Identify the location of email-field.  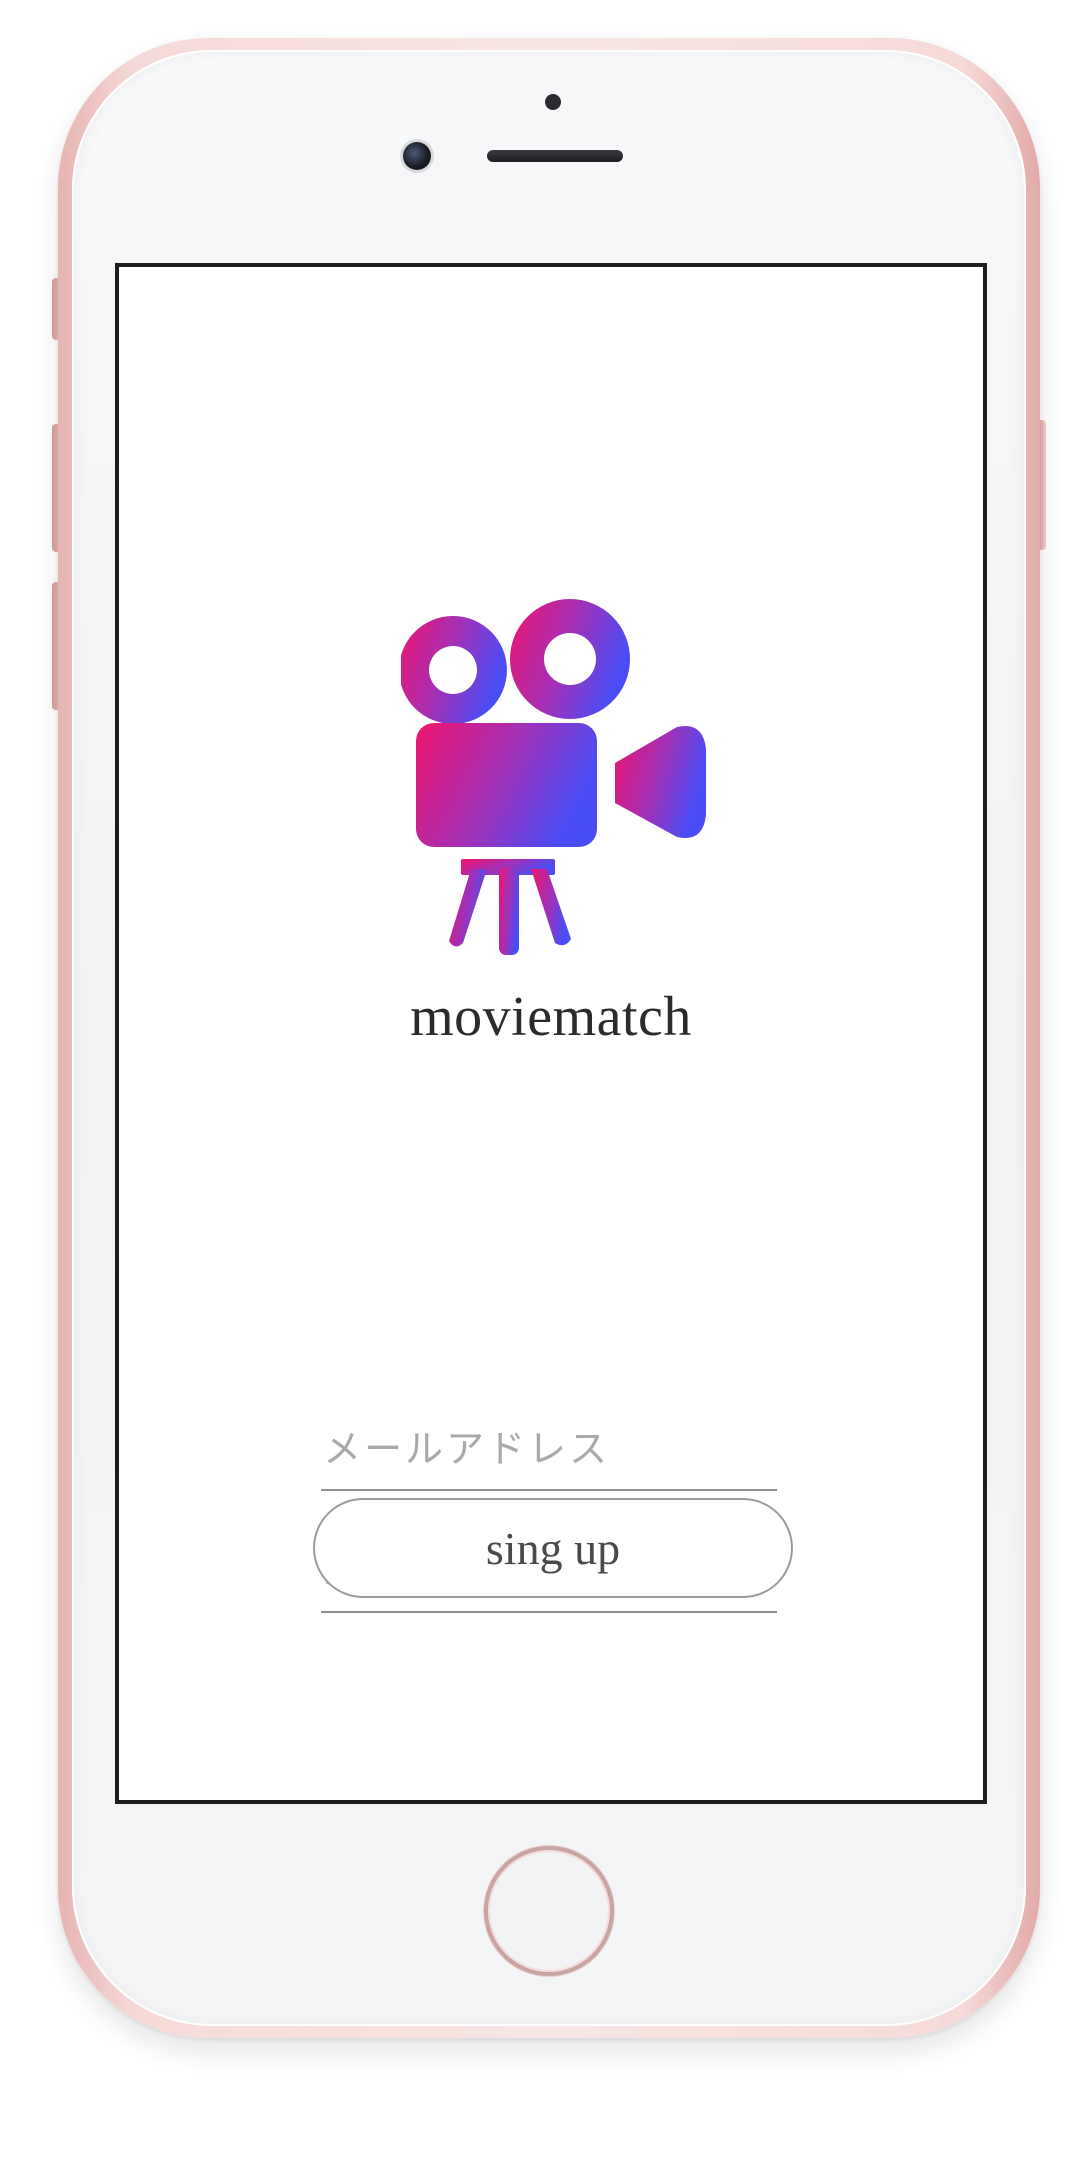
(549, 1449).